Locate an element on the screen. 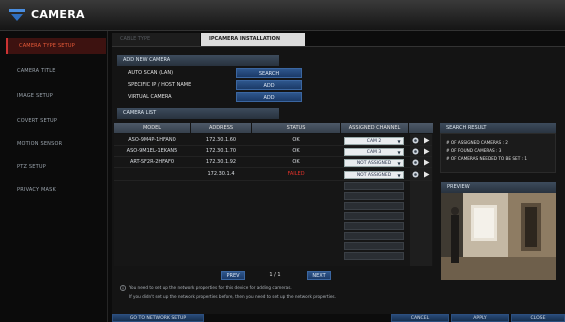  column-header-actions is located at coordinates (421, 128).